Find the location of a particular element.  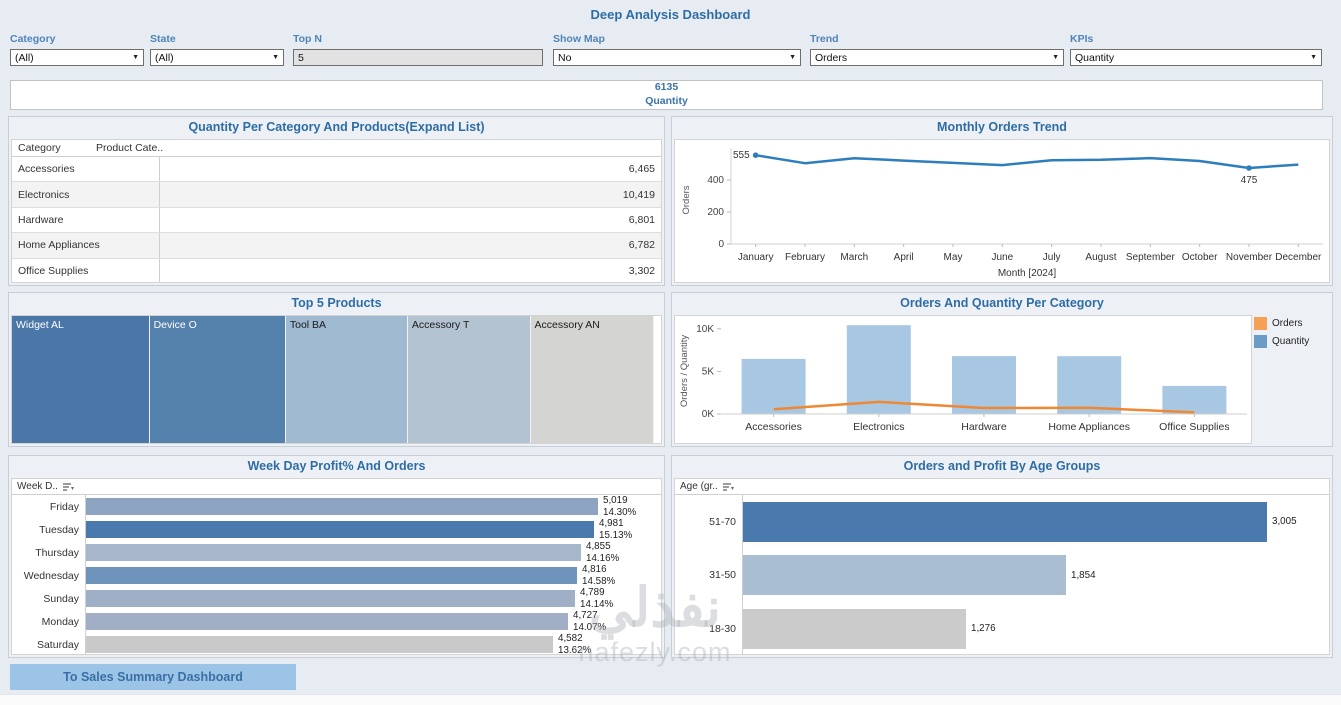

bar-category: Thursday is located at coordinates (49, 552).